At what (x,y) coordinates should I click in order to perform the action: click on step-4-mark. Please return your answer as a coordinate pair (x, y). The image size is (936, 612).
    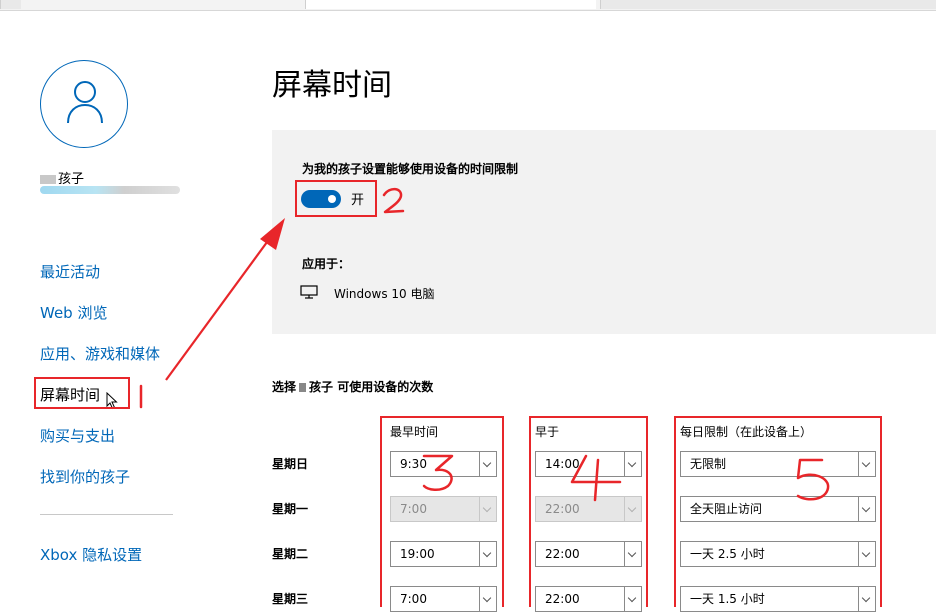
    Looking at the image, I should click on (596, 478).